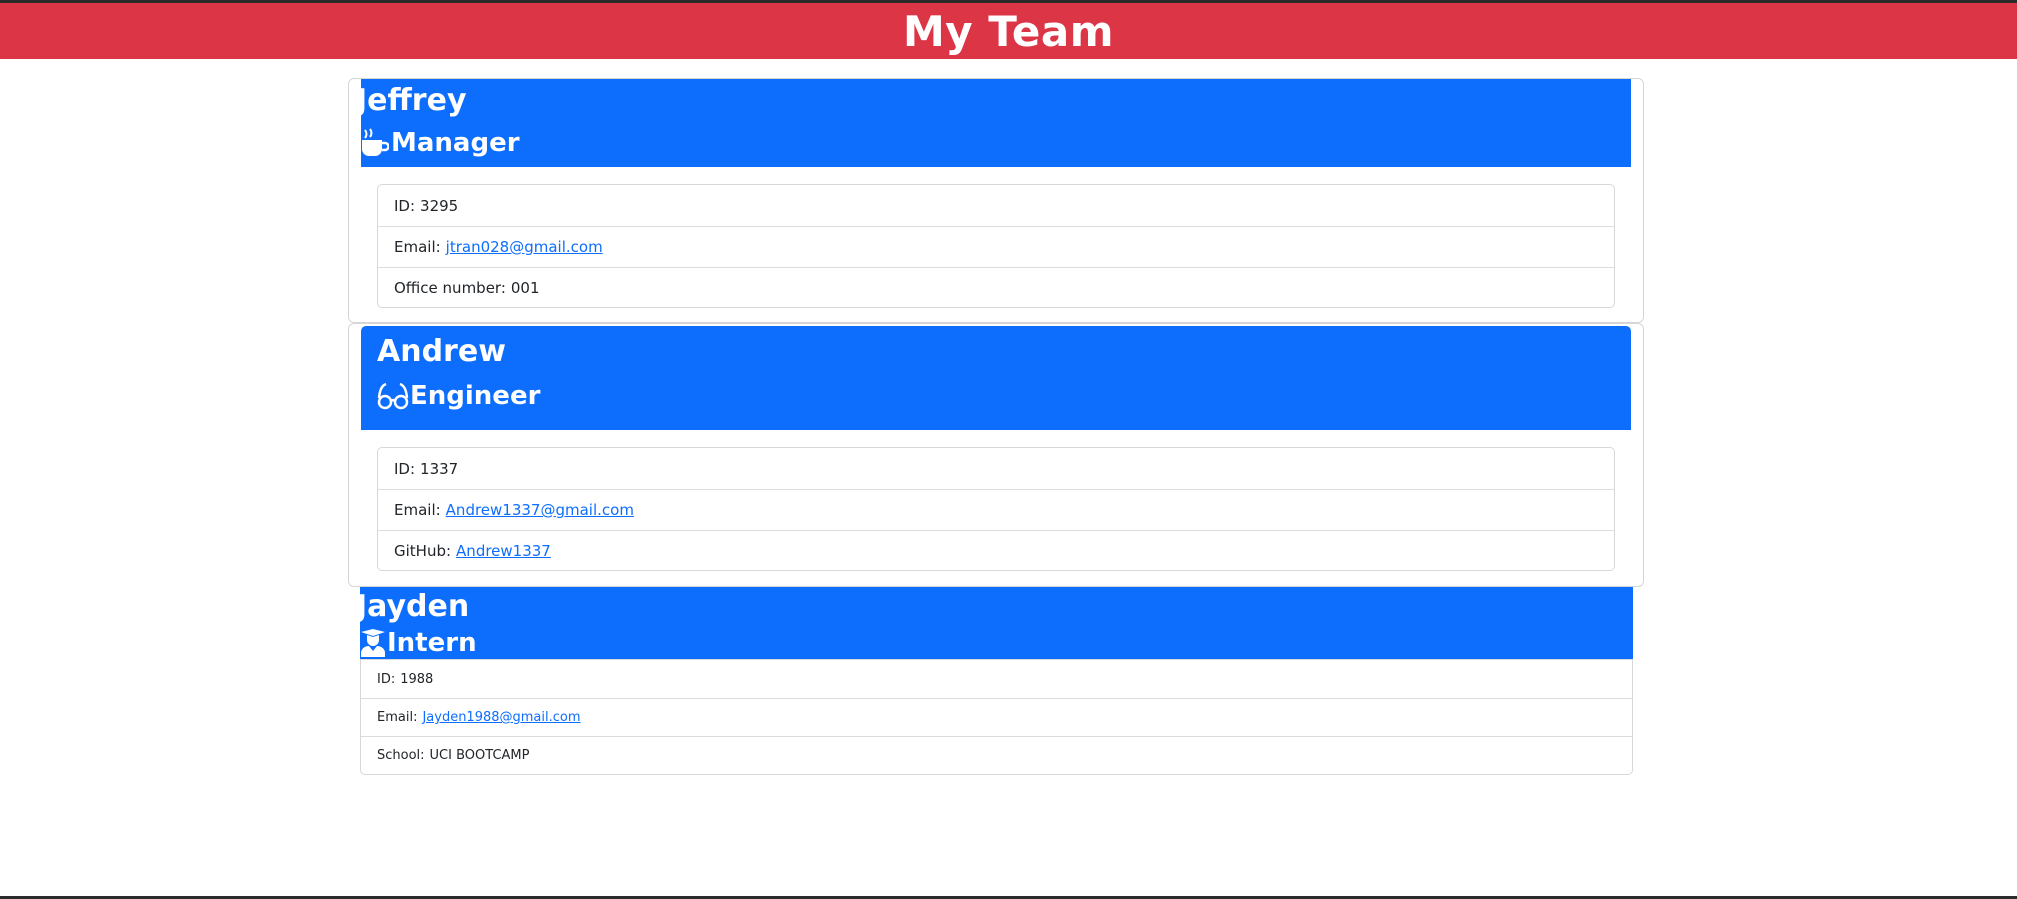 The image size is (2017, 899). I want to click on id-value: 3295, so click(439, 205).